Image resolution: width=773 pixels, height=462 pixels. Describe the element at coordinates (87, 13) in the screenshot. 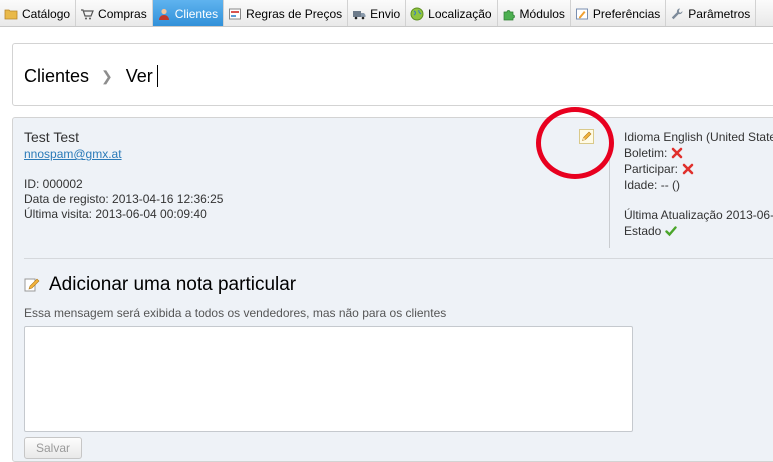

I see `cart-icon` at that location.